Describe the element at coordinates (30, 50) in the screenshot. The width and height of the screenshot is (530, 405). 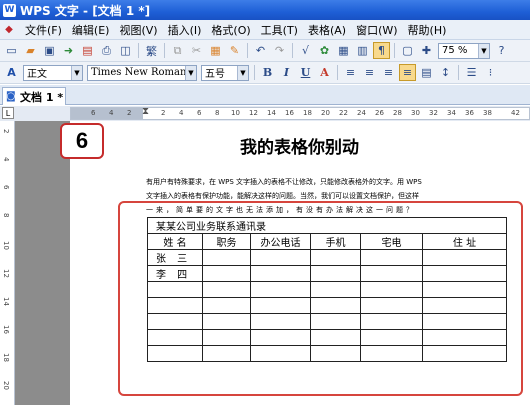
I see `open-folder-icon: ▰` at that location.